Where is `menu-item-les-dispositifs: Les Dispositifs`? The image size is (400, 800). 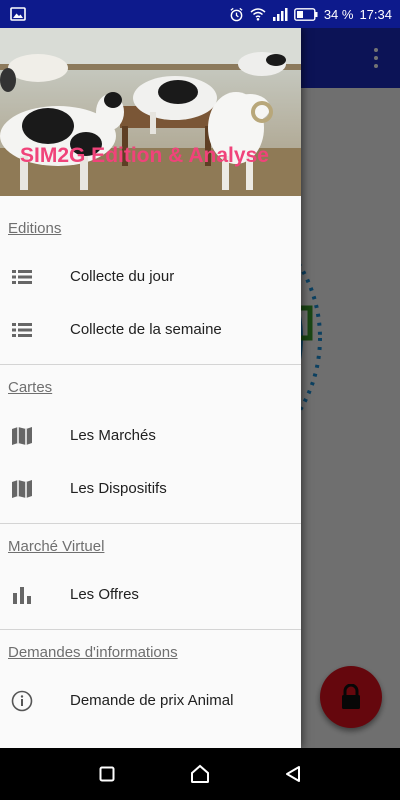 menu-item-les-dispositifs: Les Dispositifs is located at coordinates (150, 488).